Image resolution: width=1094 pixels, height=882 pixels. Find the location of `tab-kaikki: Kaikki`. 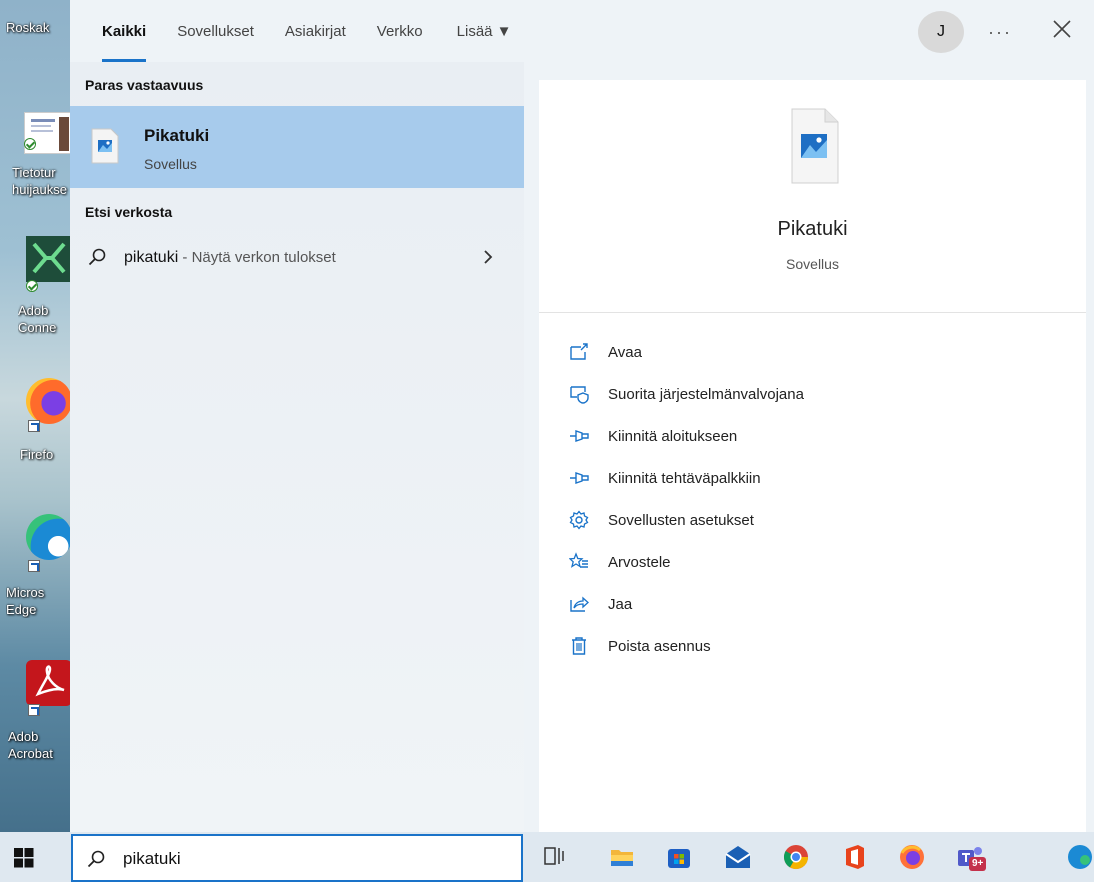

tab-kaikki: Kaikki is located at coordinates (124, 31).